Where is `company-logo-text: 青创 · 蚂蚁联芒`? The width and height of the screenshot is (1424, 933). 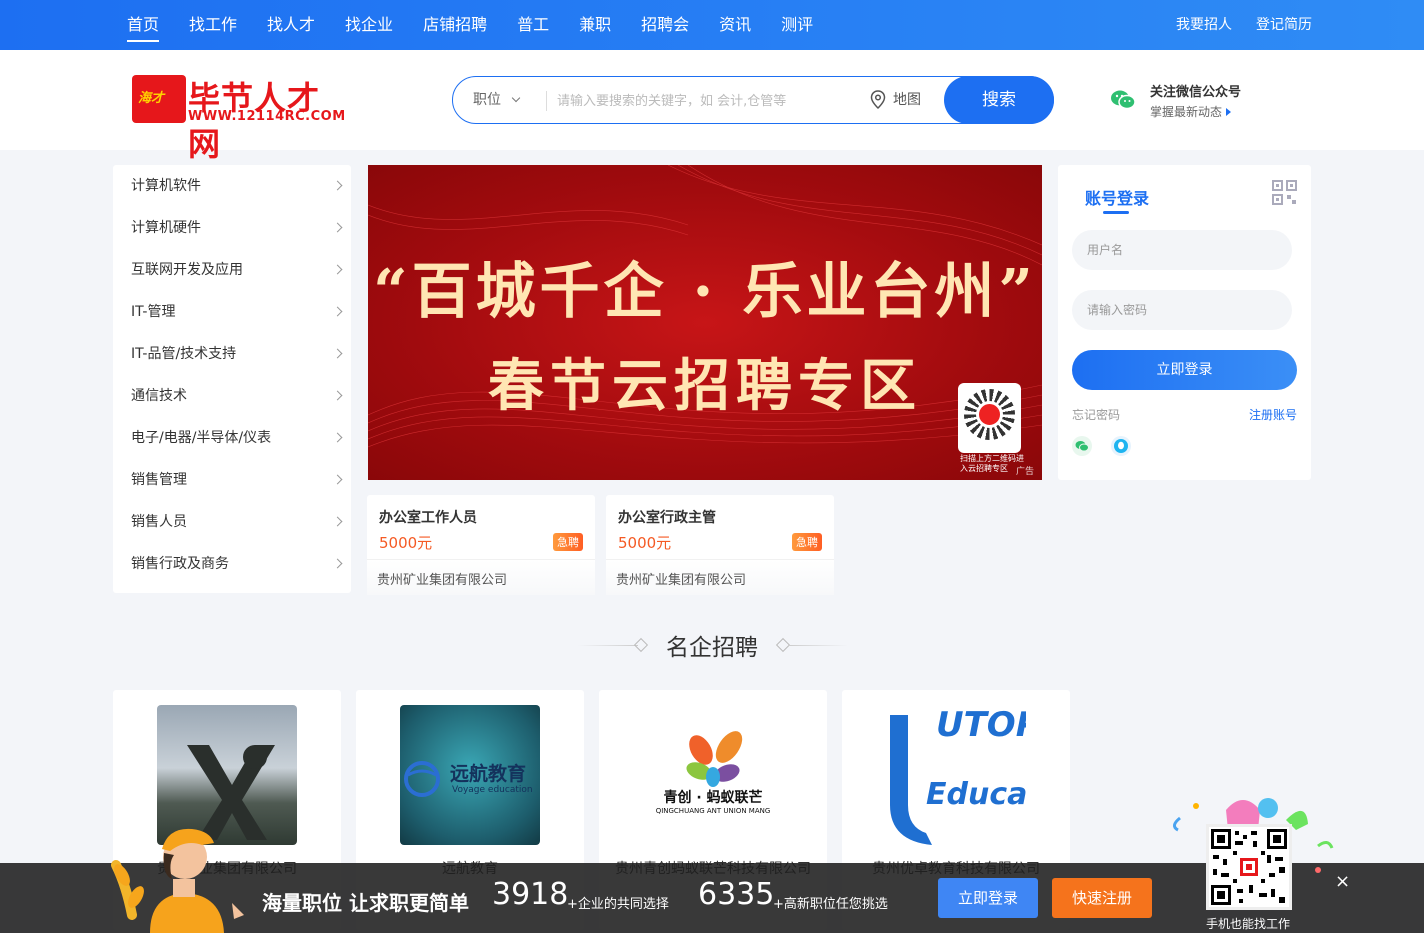 company-logo-text: 青创 · 蚂蚁联芒 is located at coordinates (713, 798).